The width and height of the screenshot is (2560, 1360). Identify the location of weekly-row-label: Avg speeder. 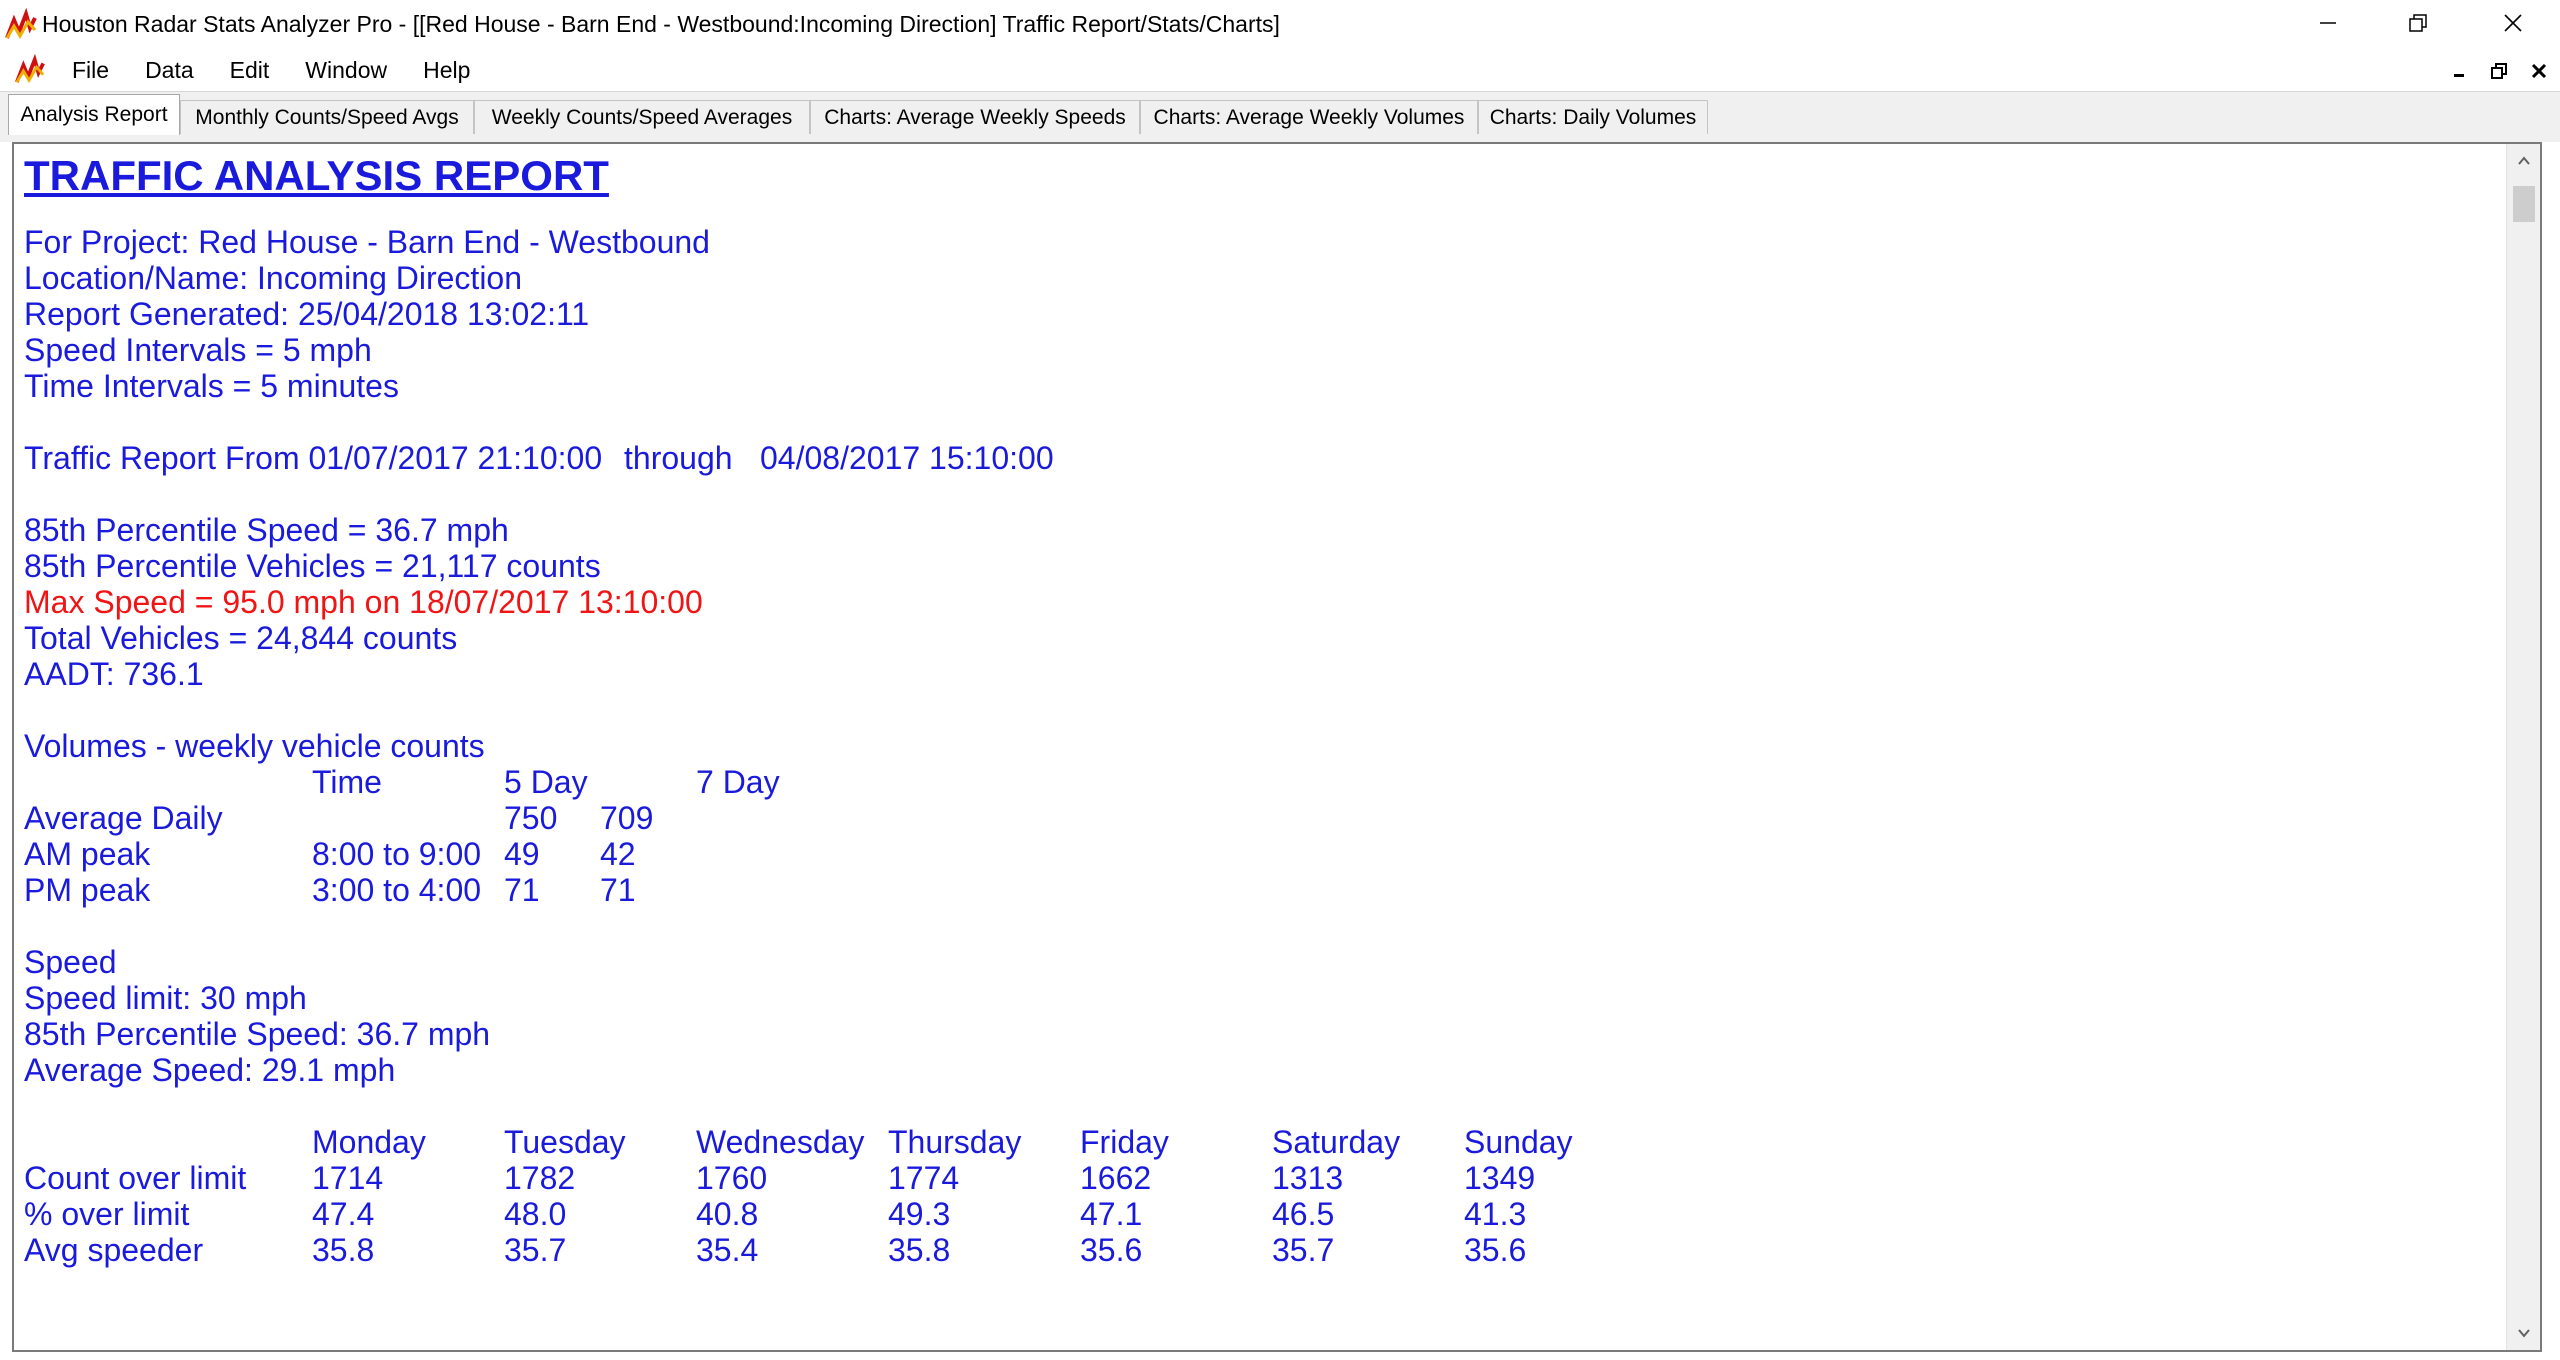
(114, 1250).